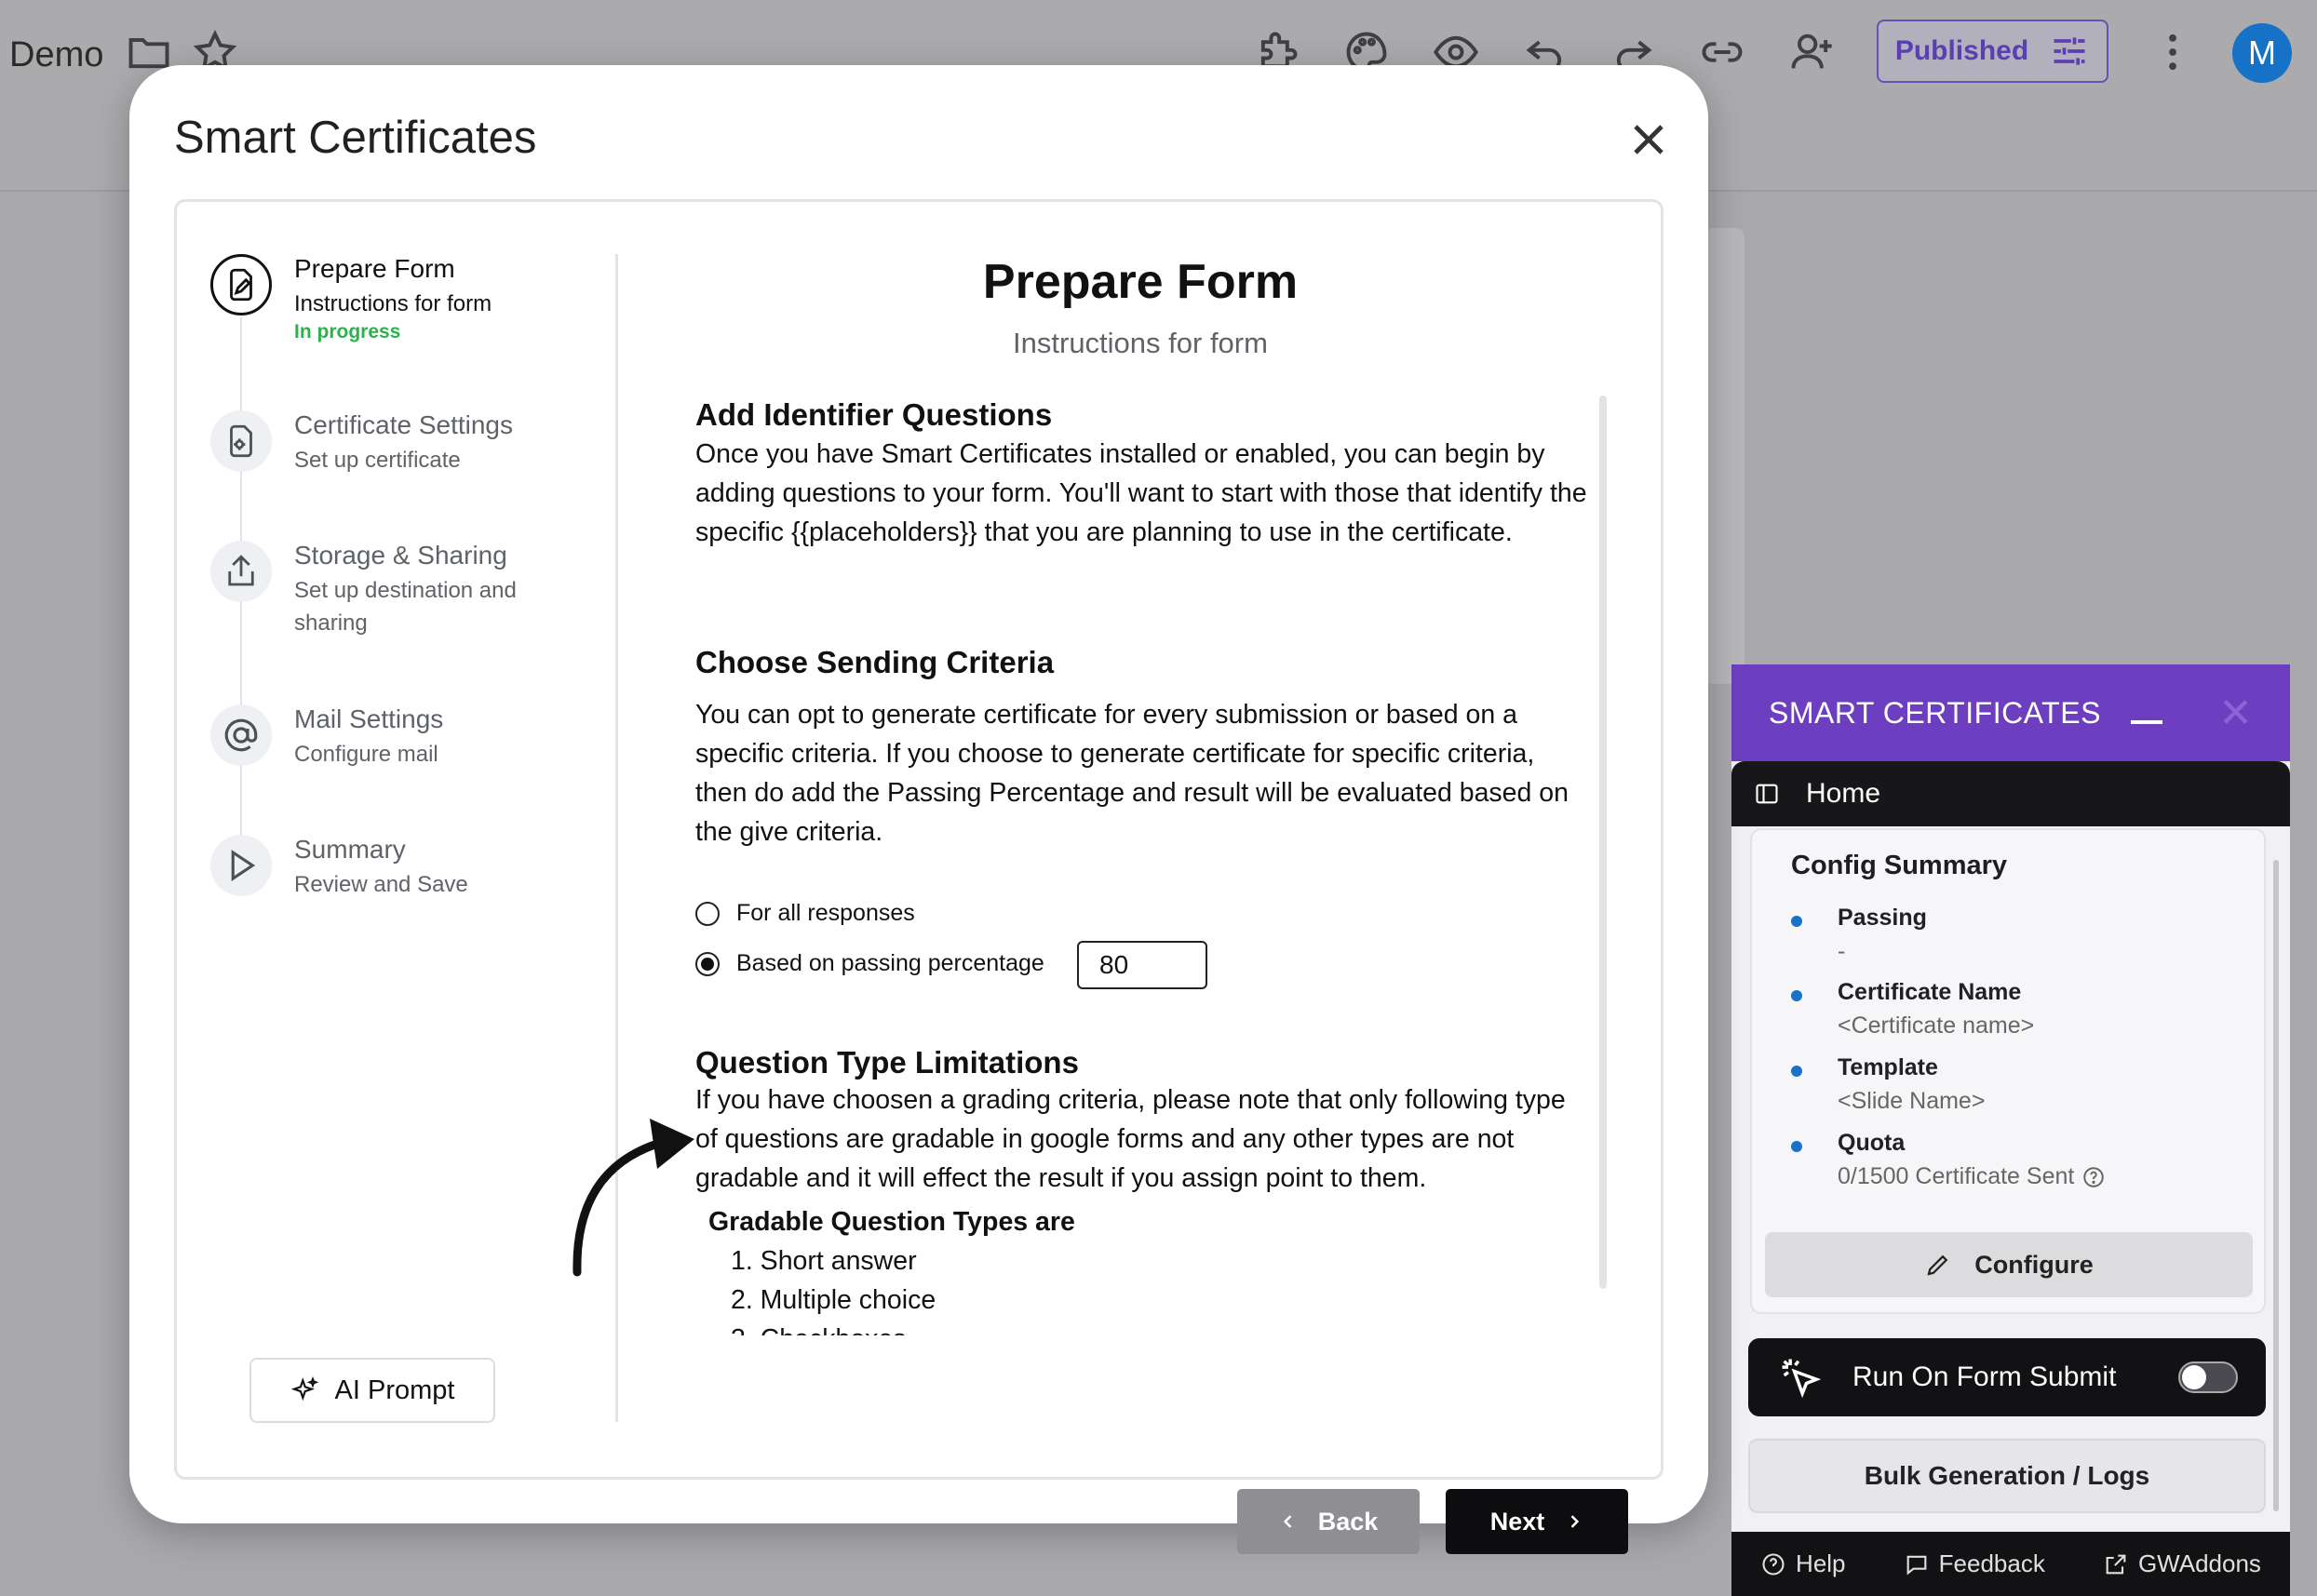 This screenshot has height=1596, width=2317. I want to click on close-icon, so click(1648, 139).